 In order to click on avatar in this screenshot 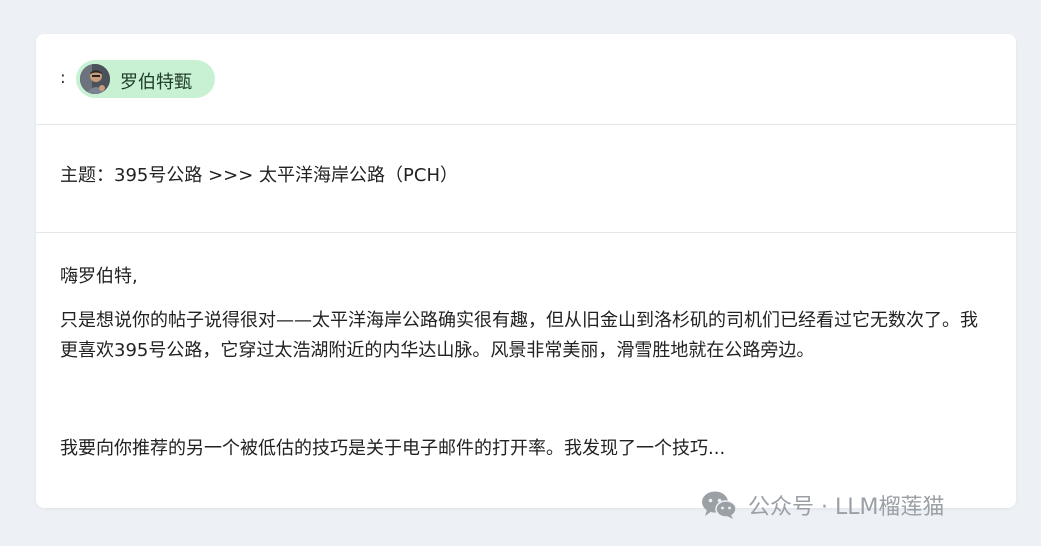, I will do `click(95, 79)`.